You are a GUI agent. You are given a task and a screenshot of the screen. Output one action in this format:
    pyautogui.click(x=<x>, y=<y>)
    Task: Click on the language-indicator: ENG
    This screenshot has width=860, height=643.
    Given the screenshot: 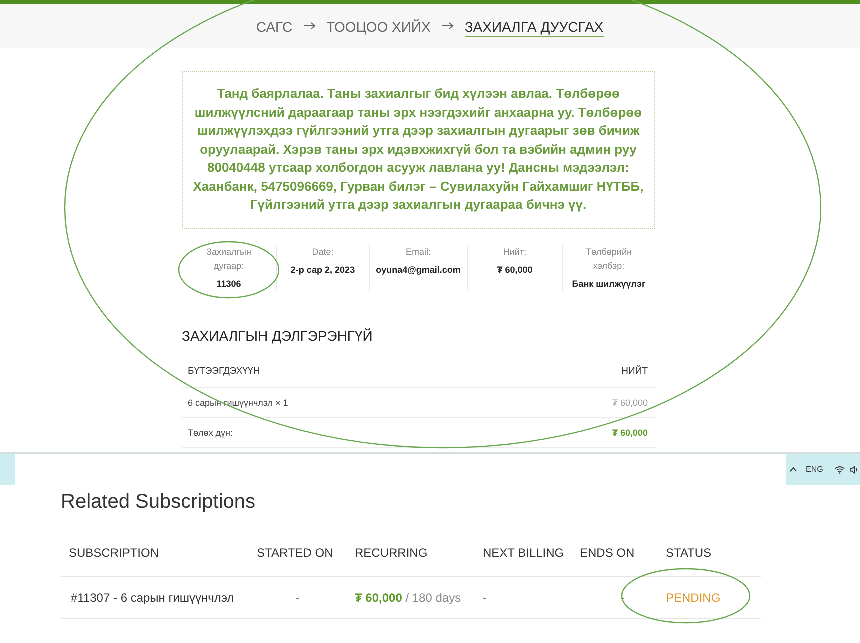 What is the action you would take?
    pyautogui.click(x=815, y=469)
    